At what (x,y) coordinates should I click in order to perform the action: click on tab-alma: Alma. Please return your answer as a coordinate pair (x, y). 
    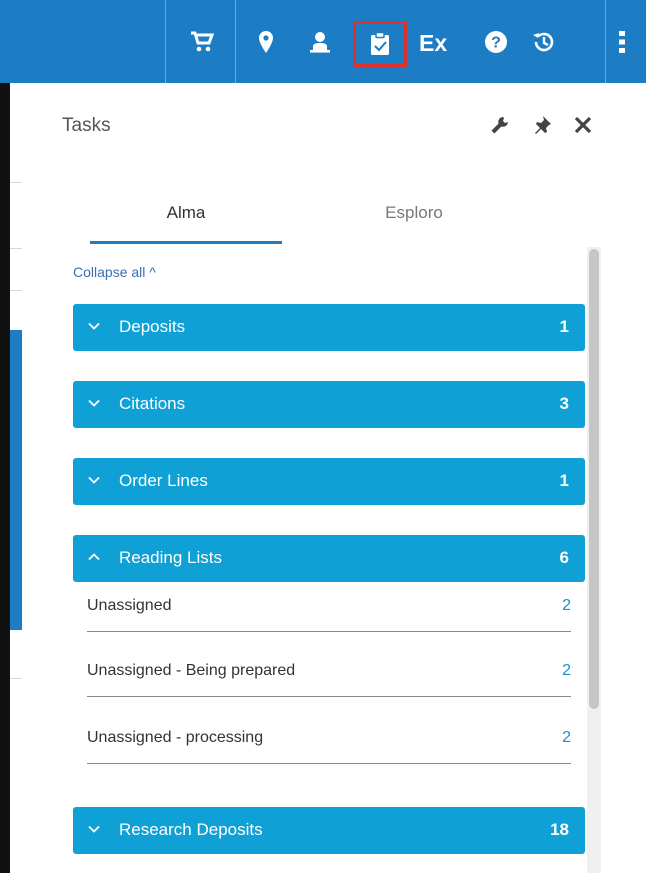
    Looking at the image, I should click on (186, 222).